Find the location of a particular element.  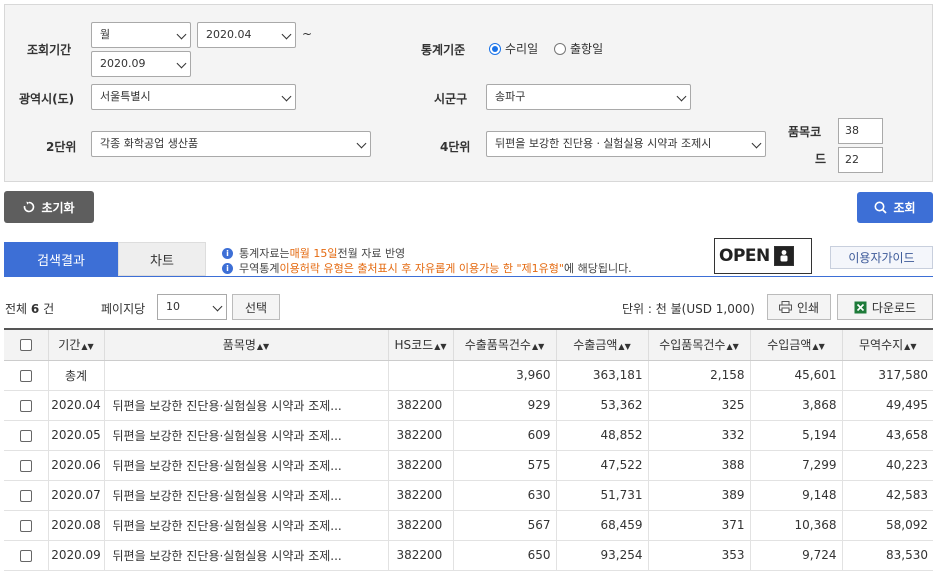

unit-text: 단위 : 천 불(USD 1,000) is located at coordinates (688, 309).